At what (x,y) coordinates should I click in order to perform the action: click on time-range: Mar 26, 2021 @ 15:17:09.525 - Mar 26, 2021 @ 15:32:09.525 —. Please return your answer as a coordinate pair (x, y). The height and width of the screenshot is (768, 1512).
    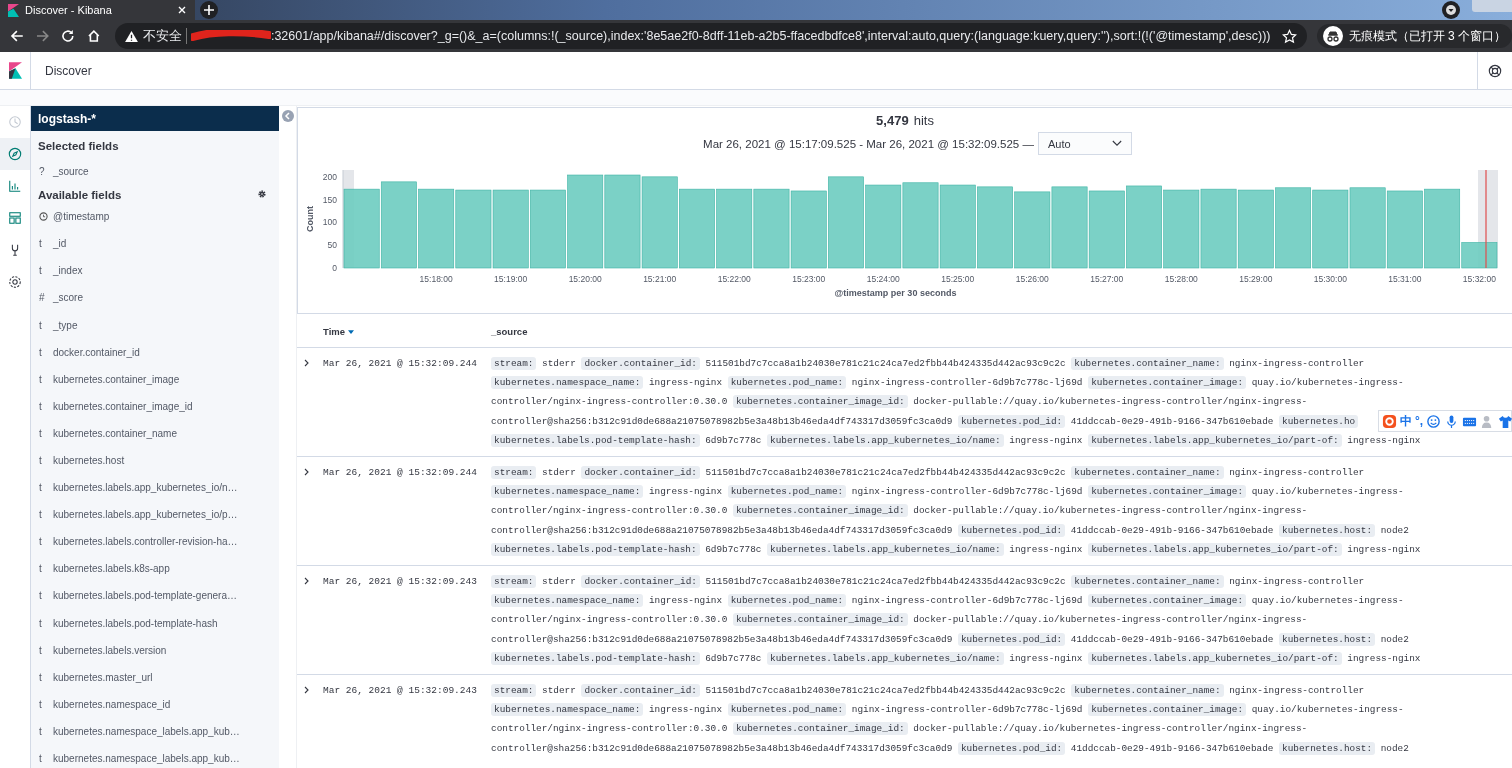
    Looking at the image, I should click on (868, 143).